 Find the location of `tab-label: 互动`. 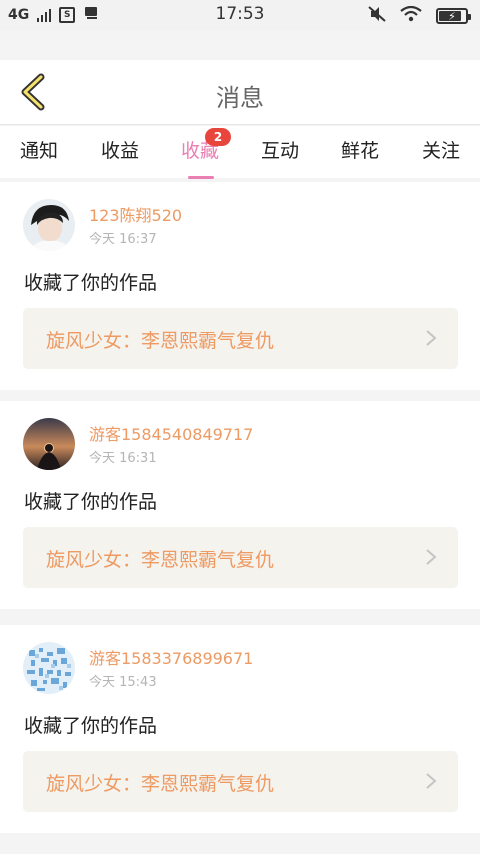

tab-label: 互动 is located at coordinates (279, 151).